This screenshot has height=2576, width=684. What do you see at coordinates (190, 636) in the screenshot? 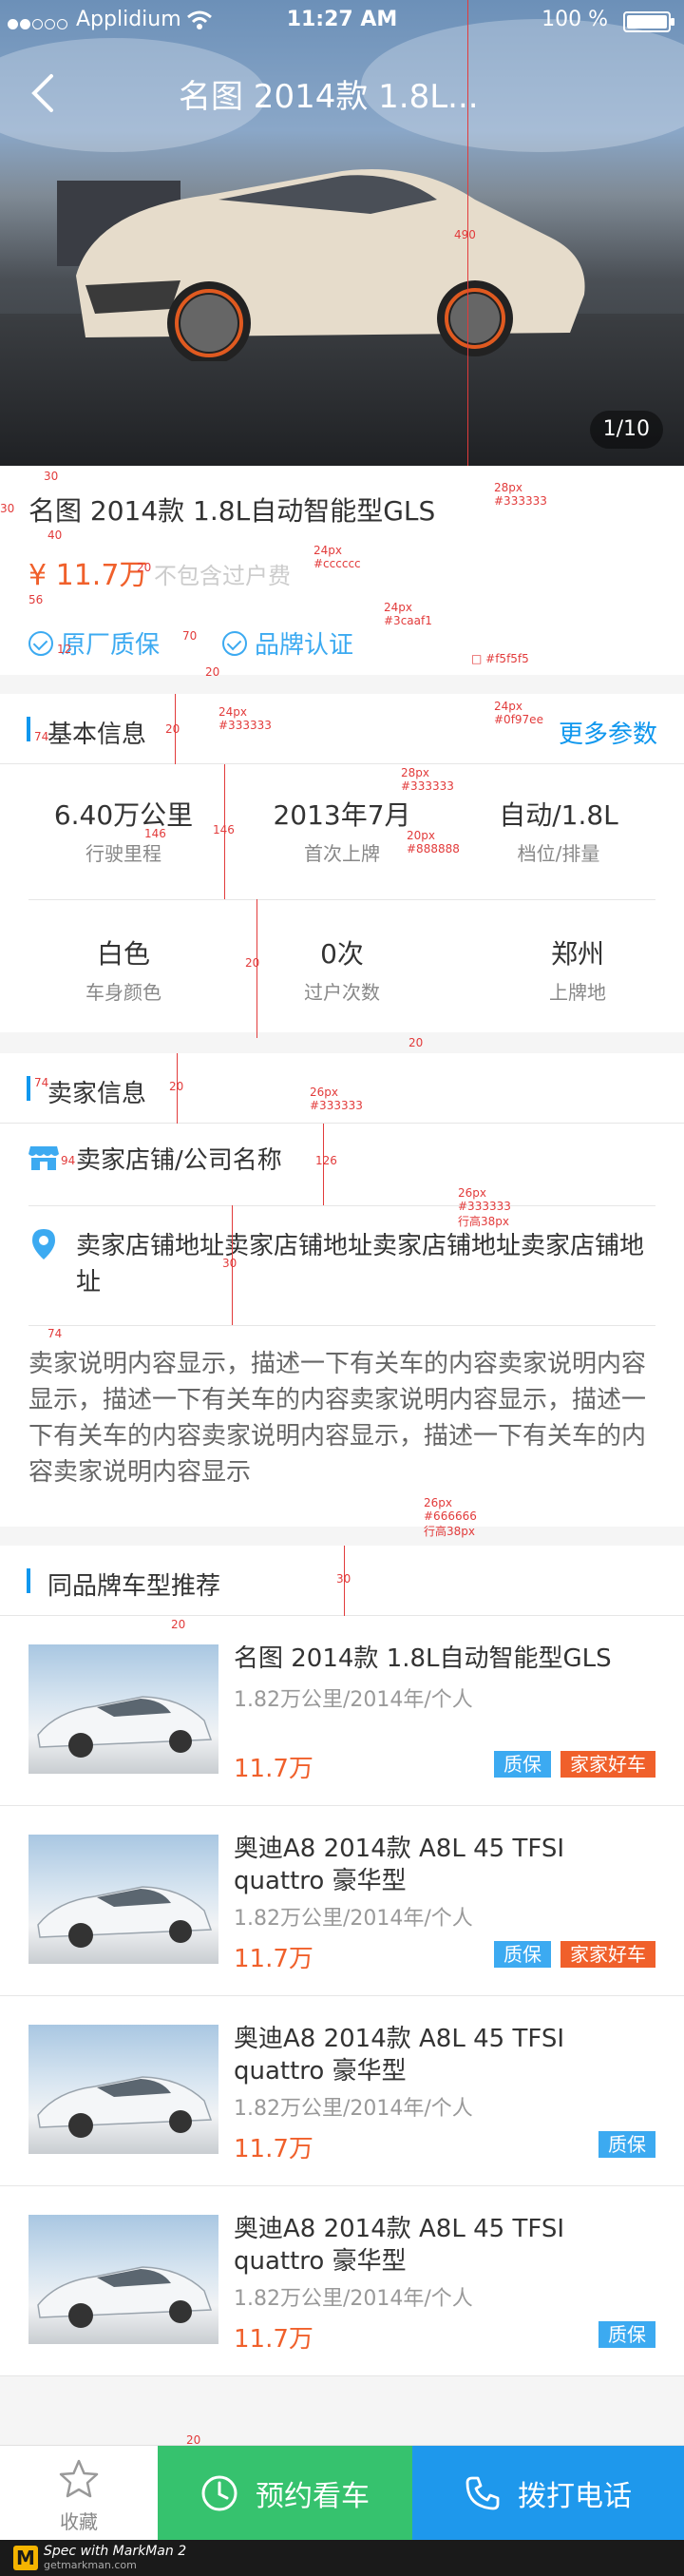
I see `spec-measure: 70` at bounding box center [190, 636].